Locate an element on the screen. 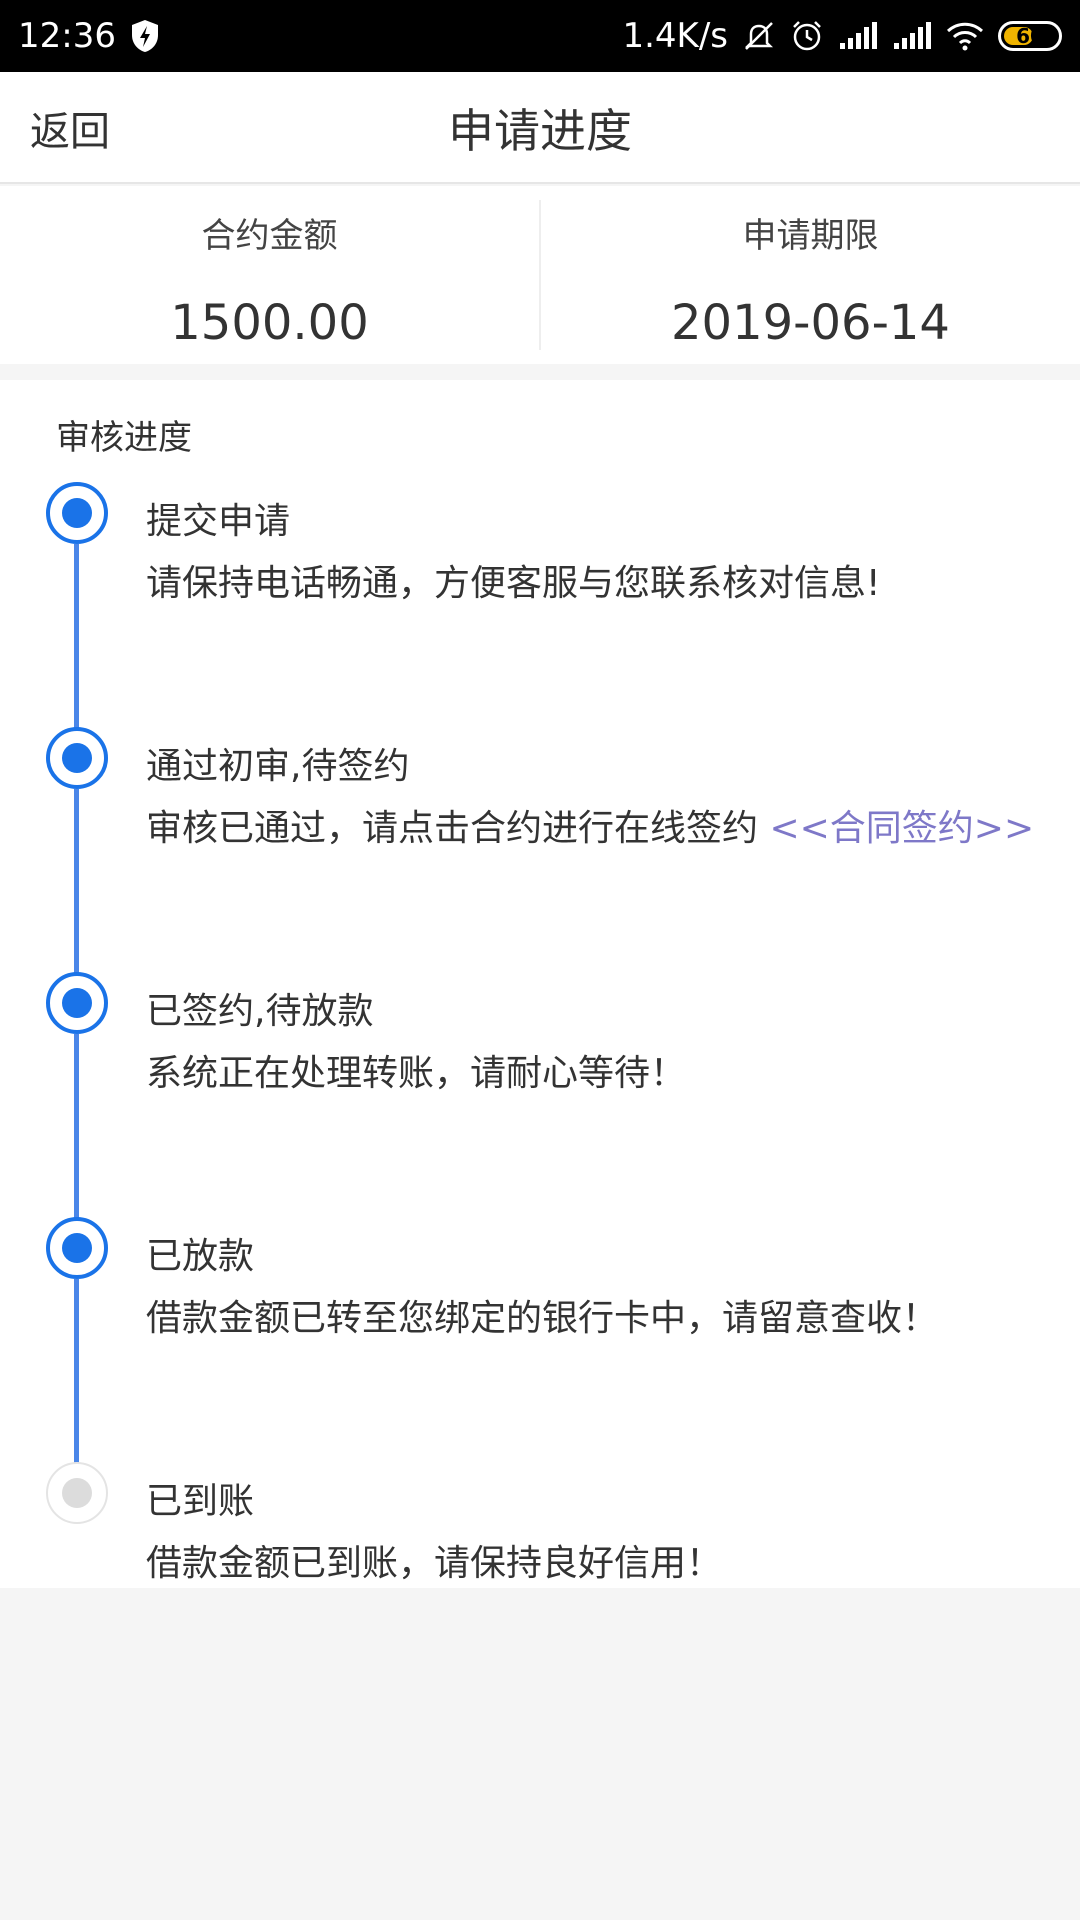  step-desc: 请保持电话畅通，方便客服与您联系核对信息! is located at coordinates (513, 583).